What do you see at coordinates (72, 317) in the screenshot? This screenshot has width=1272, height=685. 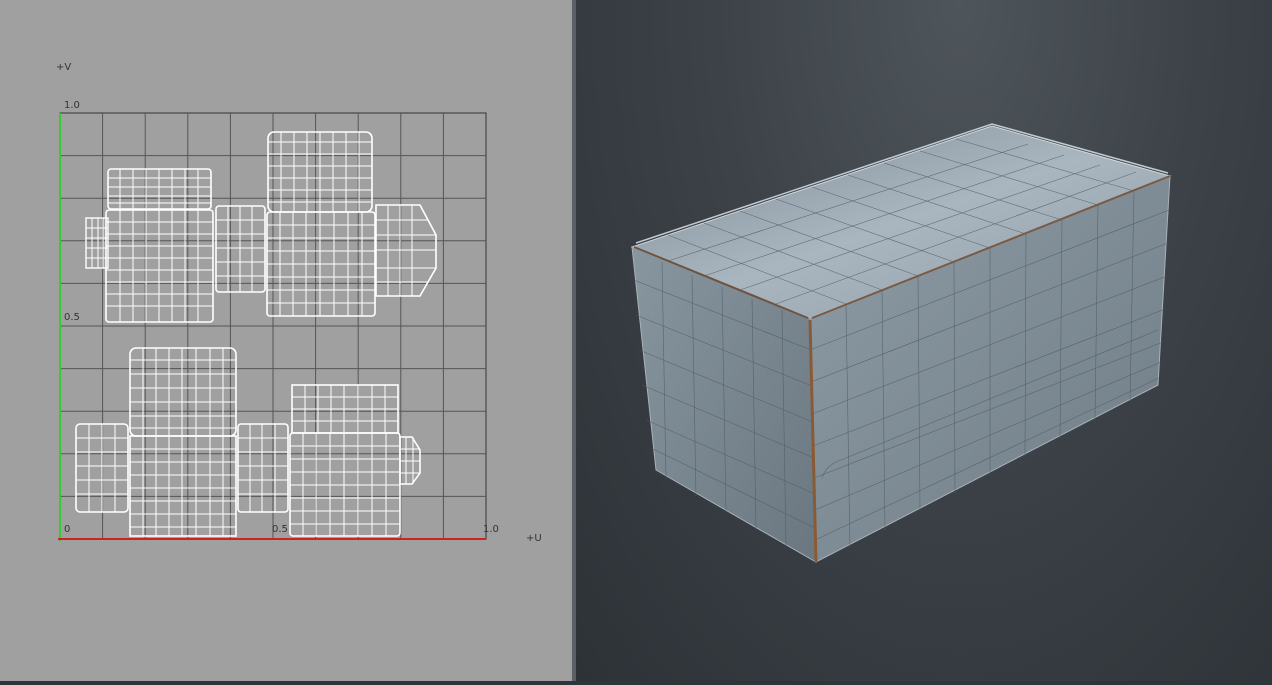 I see `v-tick-mid-label: 0.5` at bounding box center [72, 317].